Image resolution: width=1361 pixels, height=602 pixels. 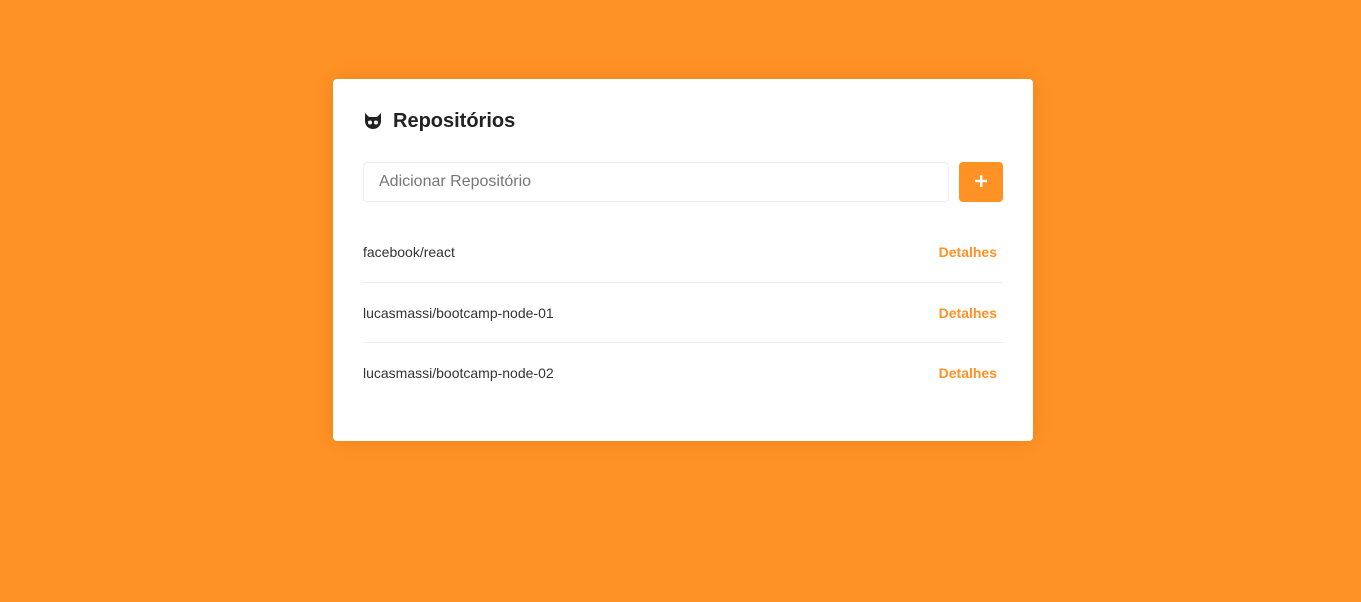 I want to click on card-header: Repositórios, so click(x=683, y=121).